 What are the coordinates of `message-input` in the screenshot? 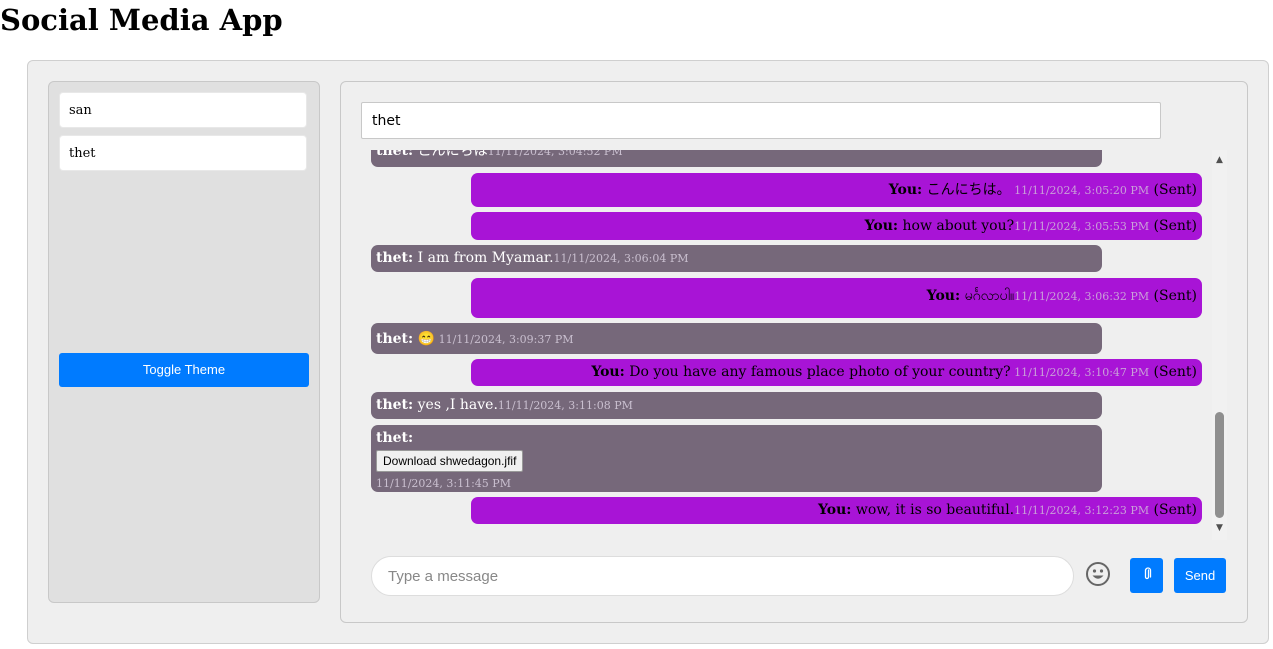 It's located at (722, 576).